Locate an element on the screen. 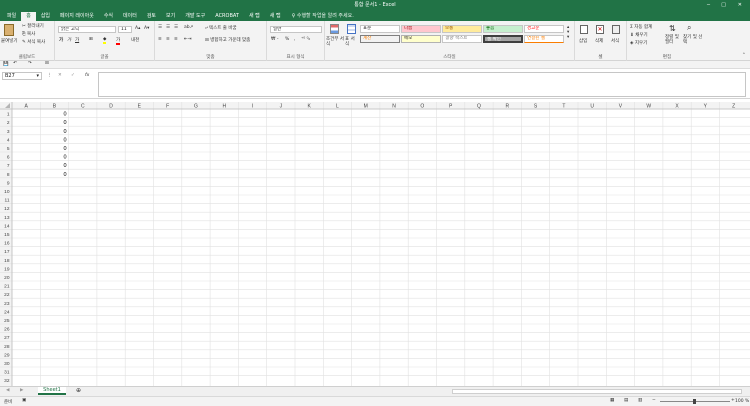 The image size is (750, 406). font-size-select: 11 is located at coordinates (125, 29).